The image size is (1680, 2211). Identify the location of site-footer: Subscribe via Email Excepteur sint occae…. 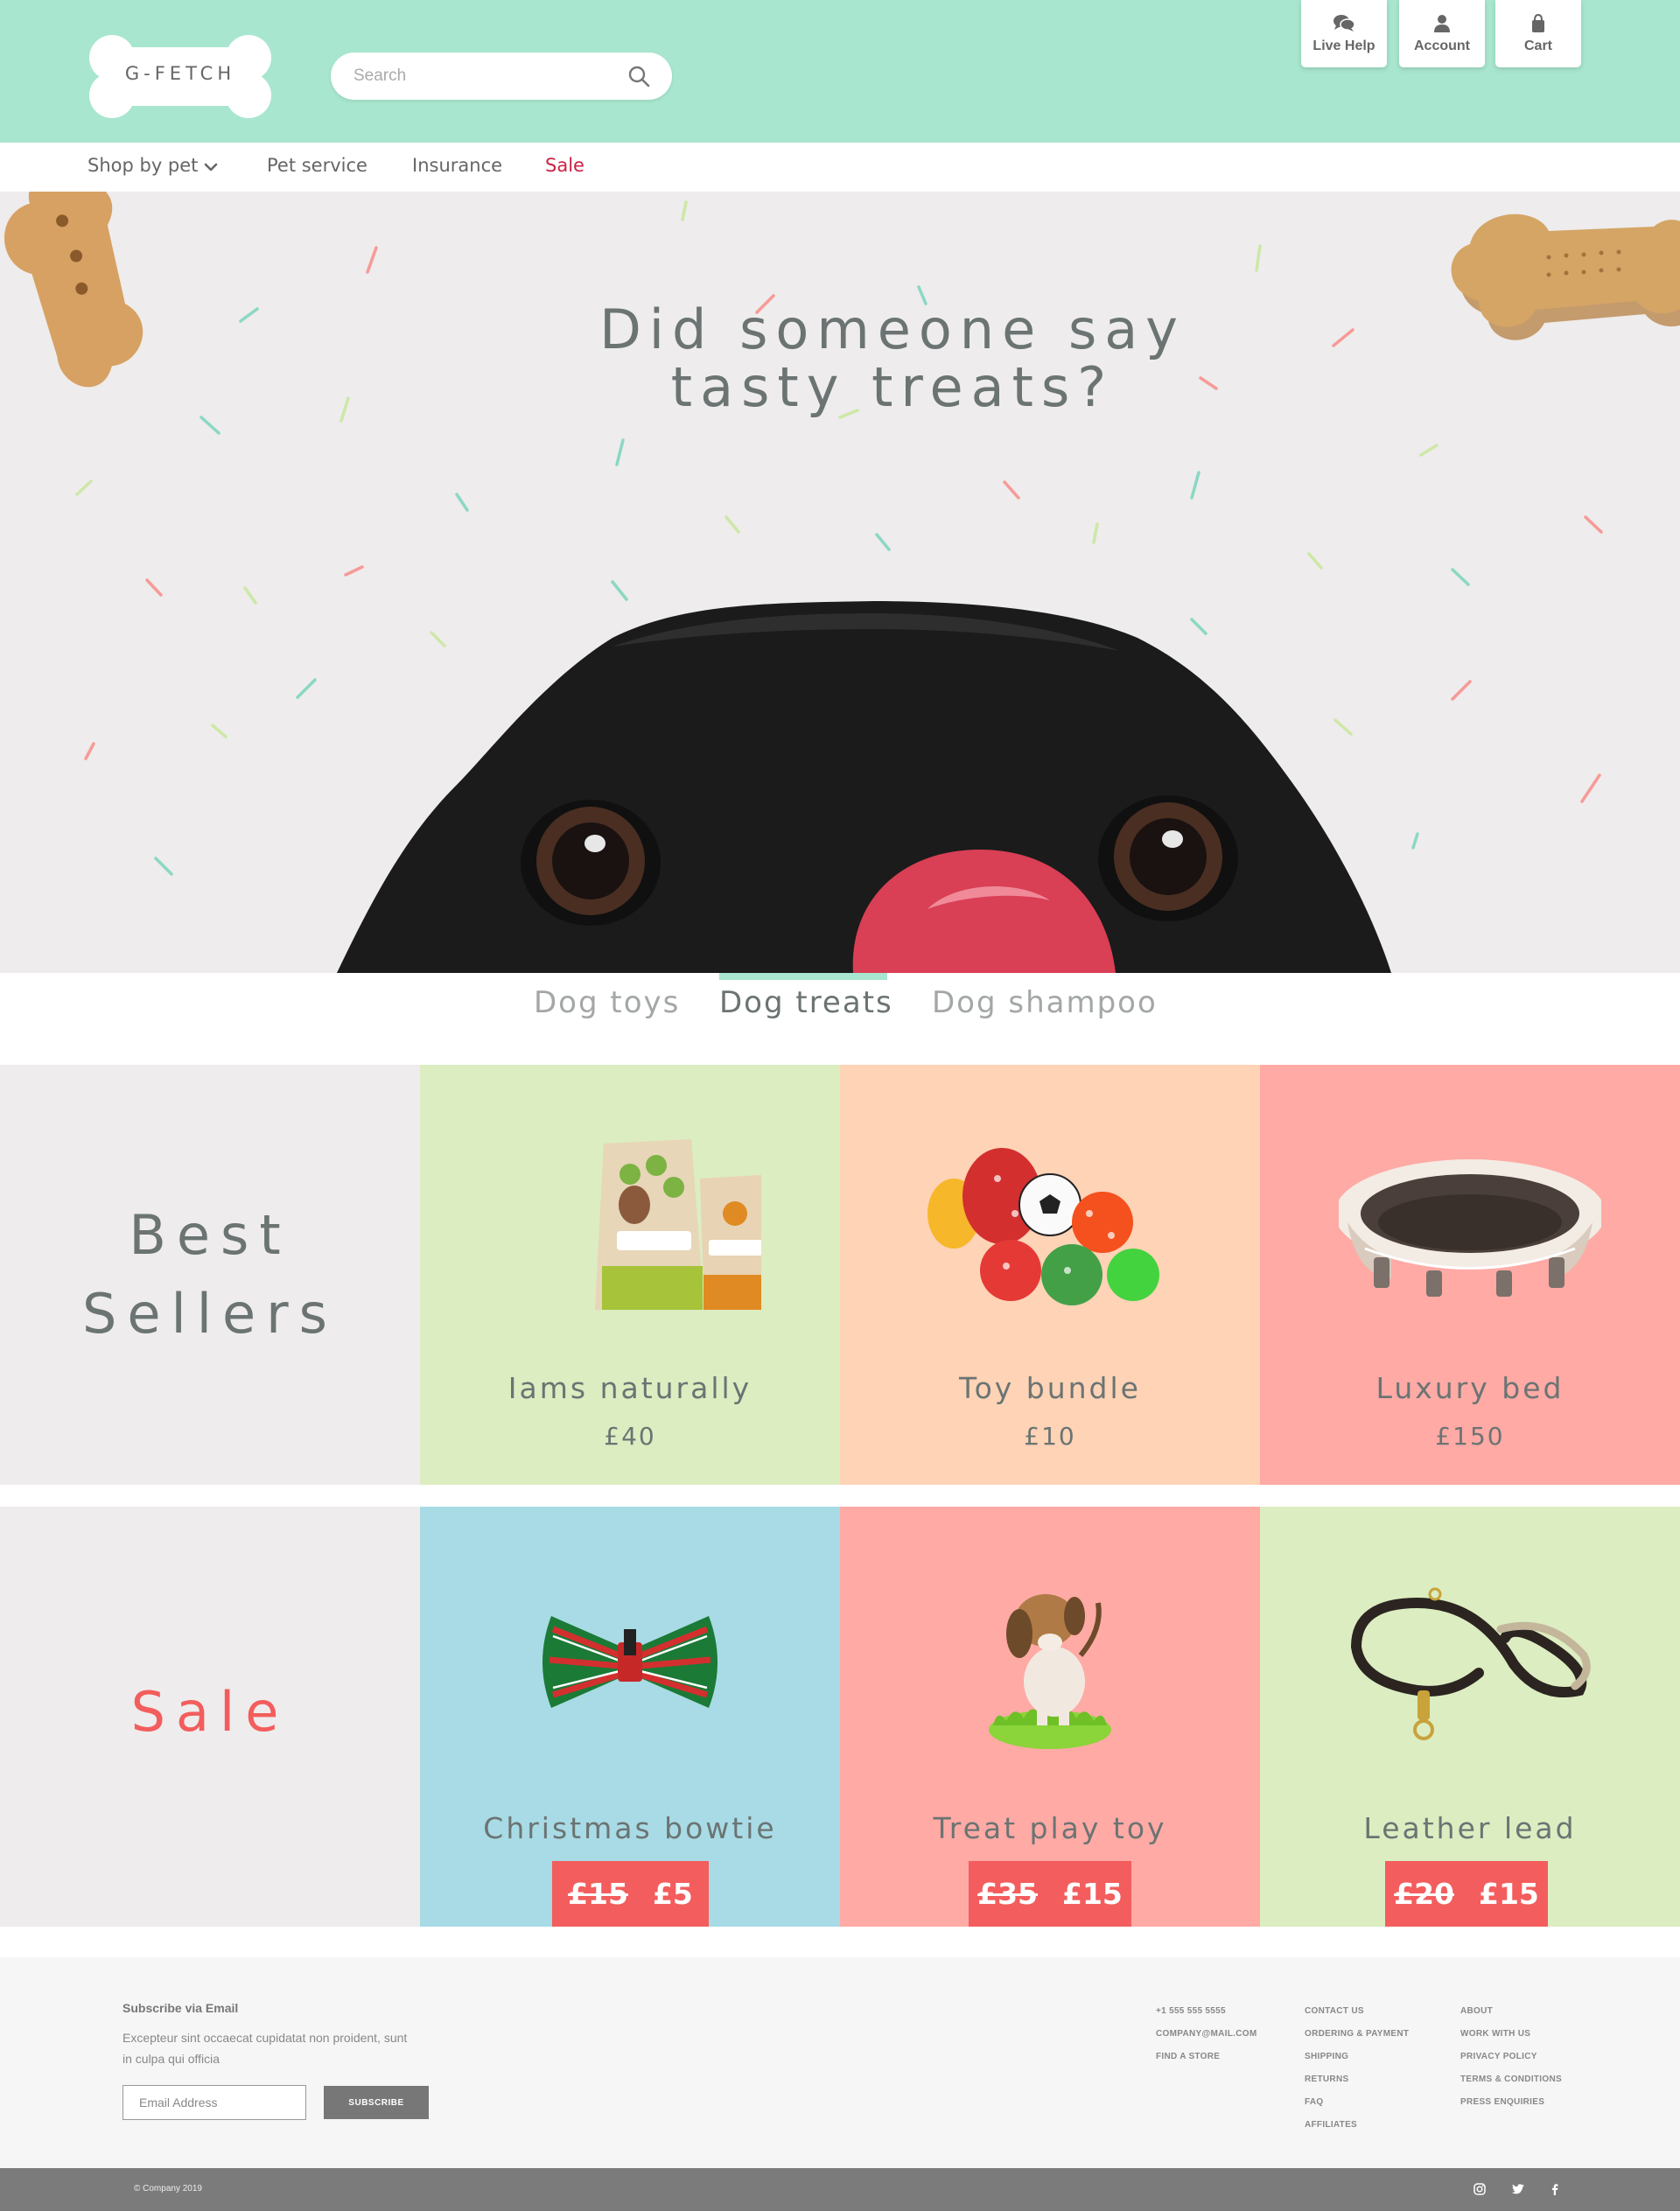
(840, 2062).